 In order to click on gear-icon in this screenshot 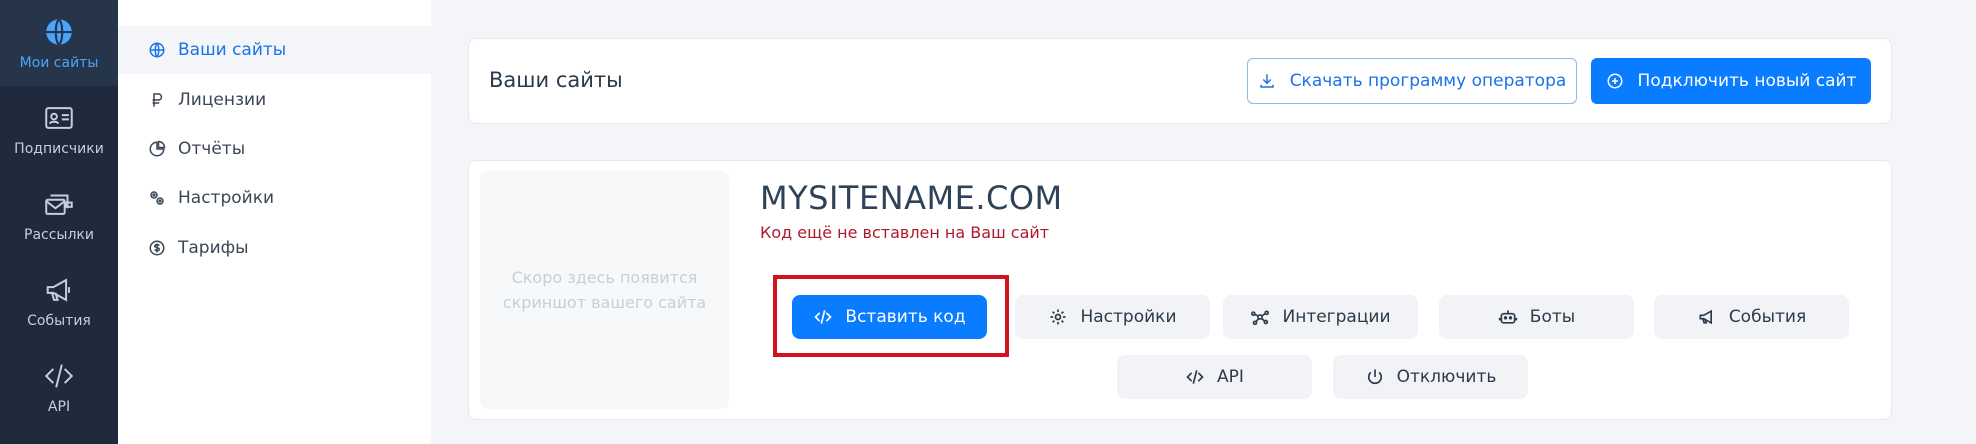, I will do `click(1058, 317)`.